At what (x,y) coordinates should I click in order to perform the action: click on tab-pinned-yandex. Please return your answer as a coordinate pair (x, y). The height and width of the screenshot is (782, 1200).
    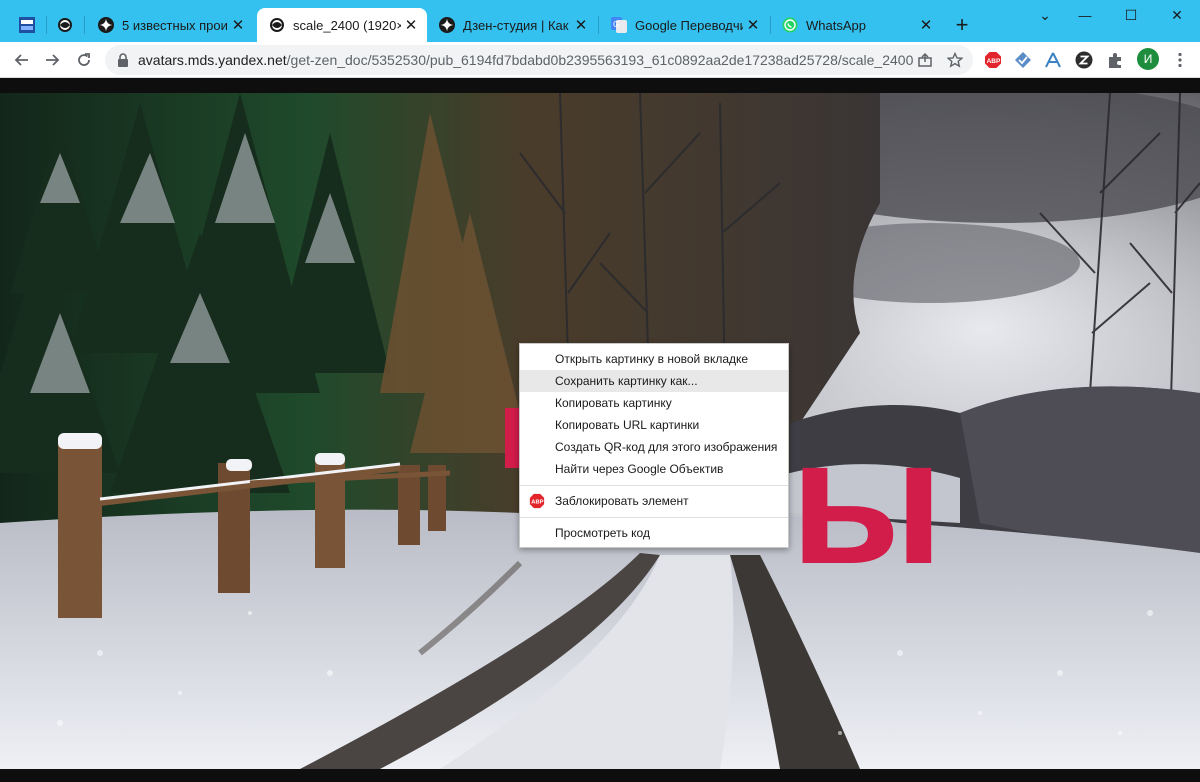
    Looking at the image, I should click on (27, 25).